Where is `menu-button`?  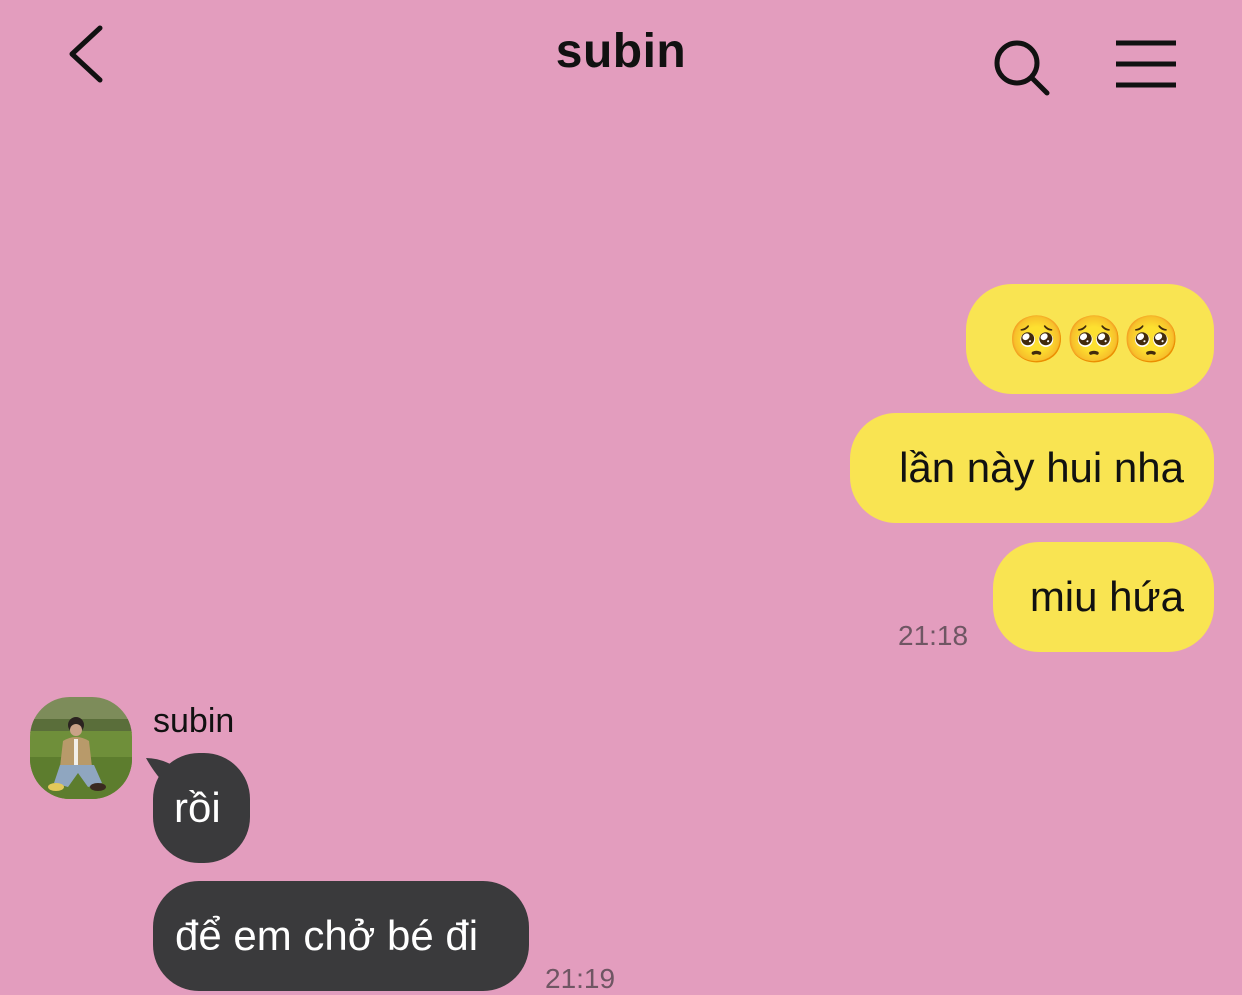 menu-button is located at coordinates (1146, 64).